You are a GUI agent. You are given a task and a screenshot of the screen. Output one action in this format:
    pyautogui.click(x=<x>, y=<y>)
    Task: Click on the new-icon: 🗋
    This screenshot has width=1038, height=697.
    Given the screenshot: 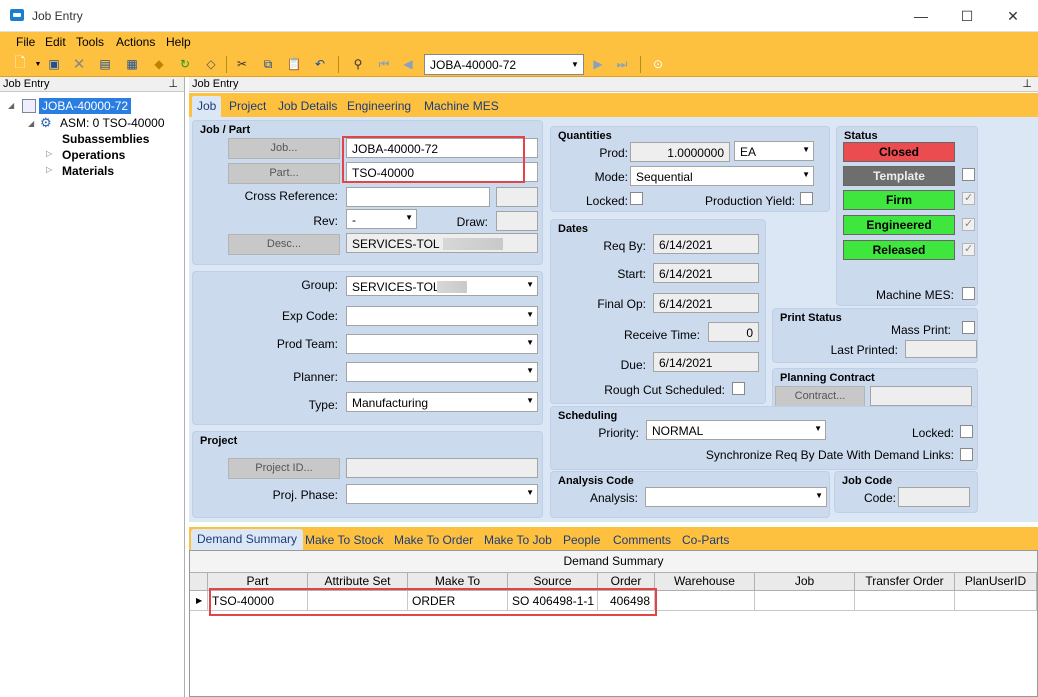 What is the action you would take?
    pyautogui.click(x=20, y=63)
    